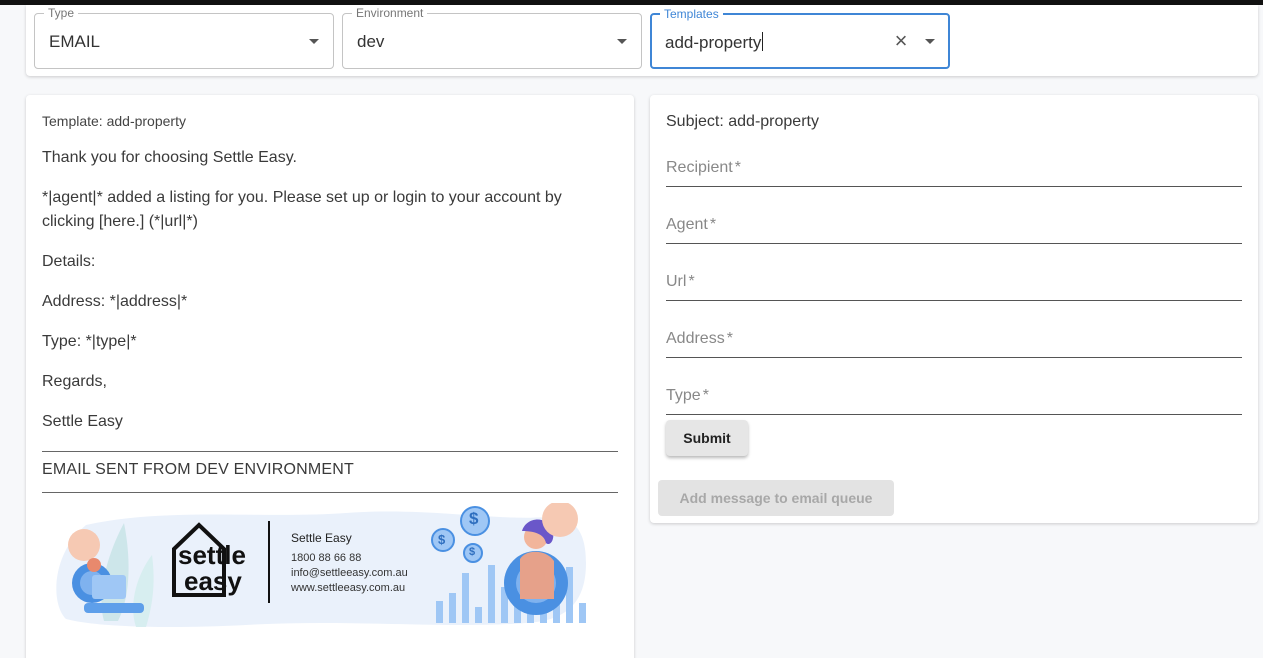  Describe the element at coordinates (800, 38) in the screenshot. I see `templates-autocomplete: Templates add-property ×` at that location.